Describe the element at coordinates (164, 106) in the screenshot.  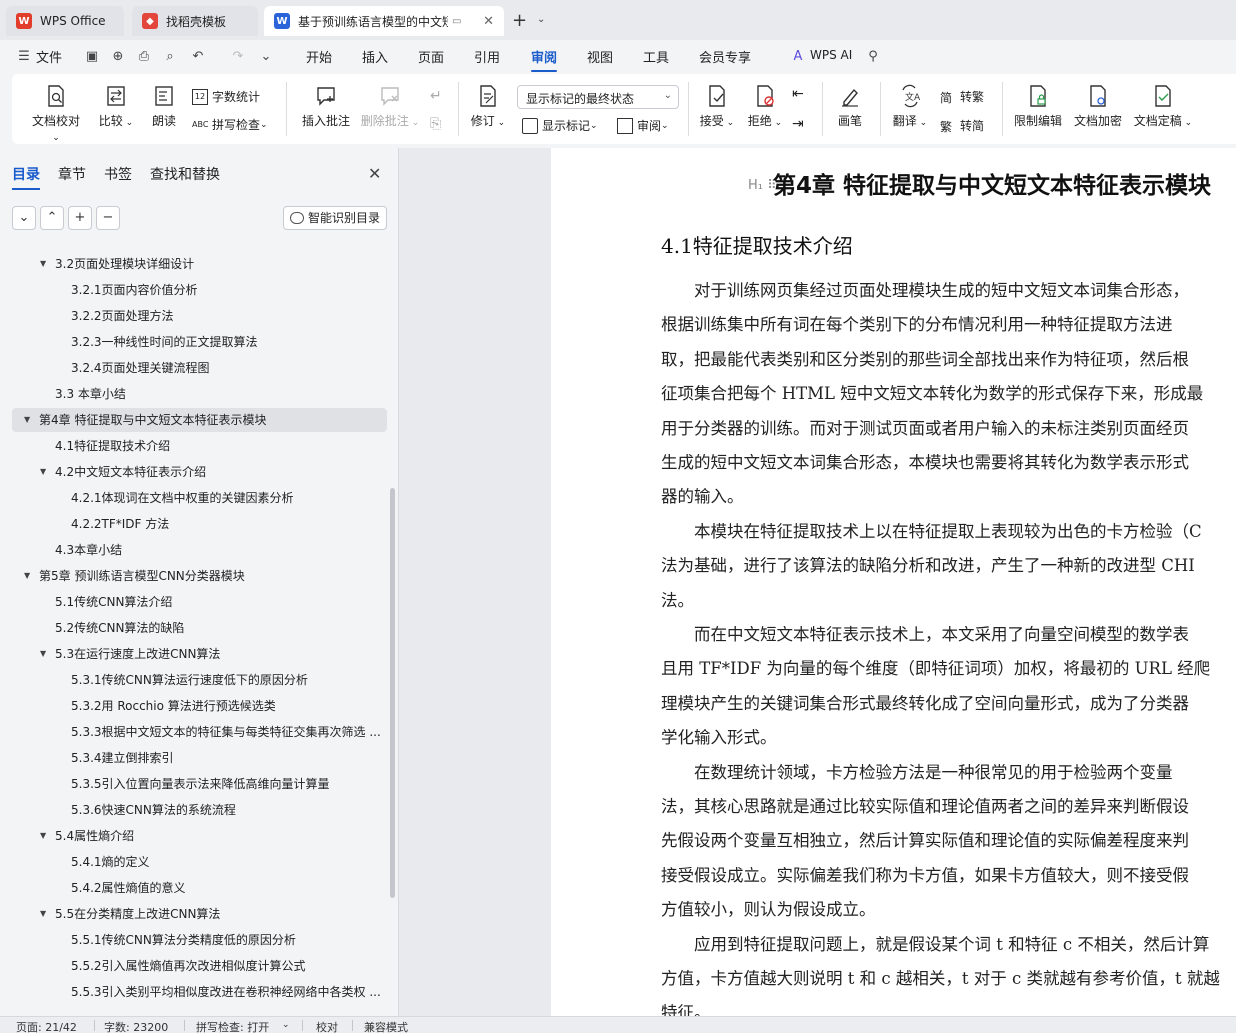
I see `read-aloud-button: 朗读` at that location.